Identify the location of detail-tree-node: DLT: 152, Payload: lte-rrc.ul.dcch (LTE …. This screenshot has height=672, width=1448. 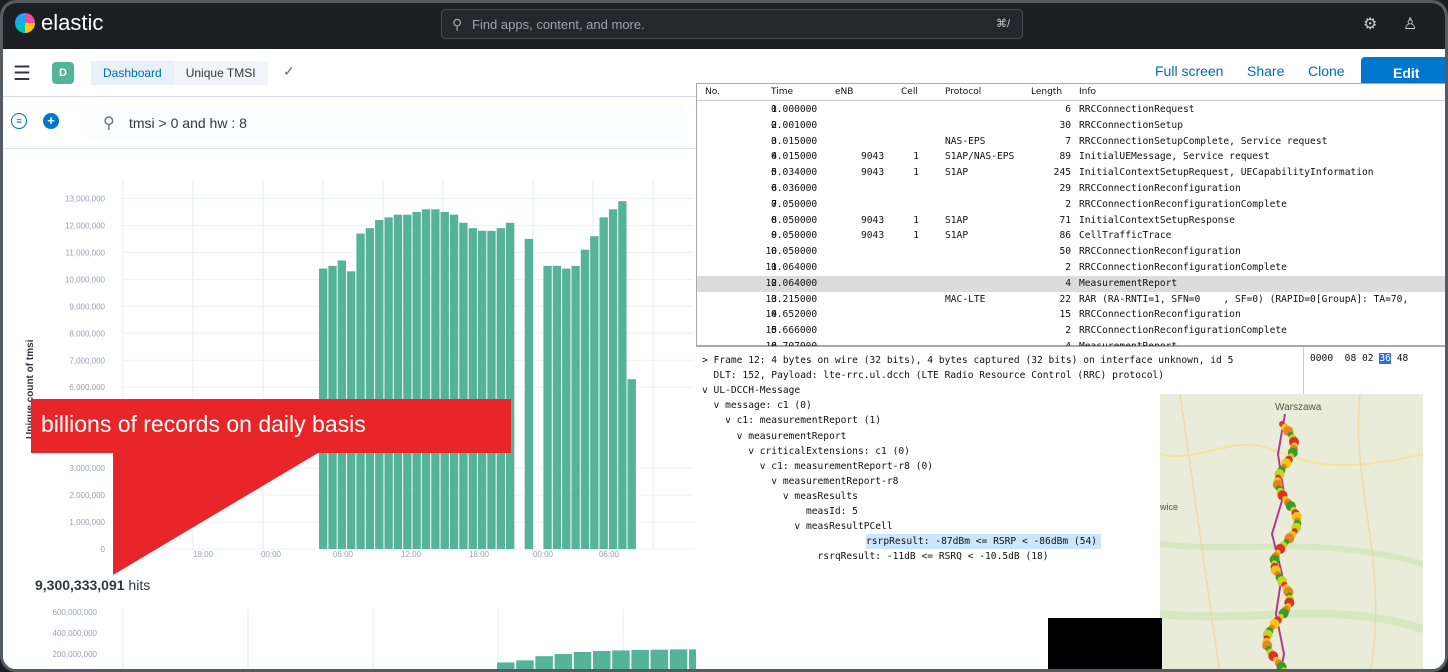
(933, 375).